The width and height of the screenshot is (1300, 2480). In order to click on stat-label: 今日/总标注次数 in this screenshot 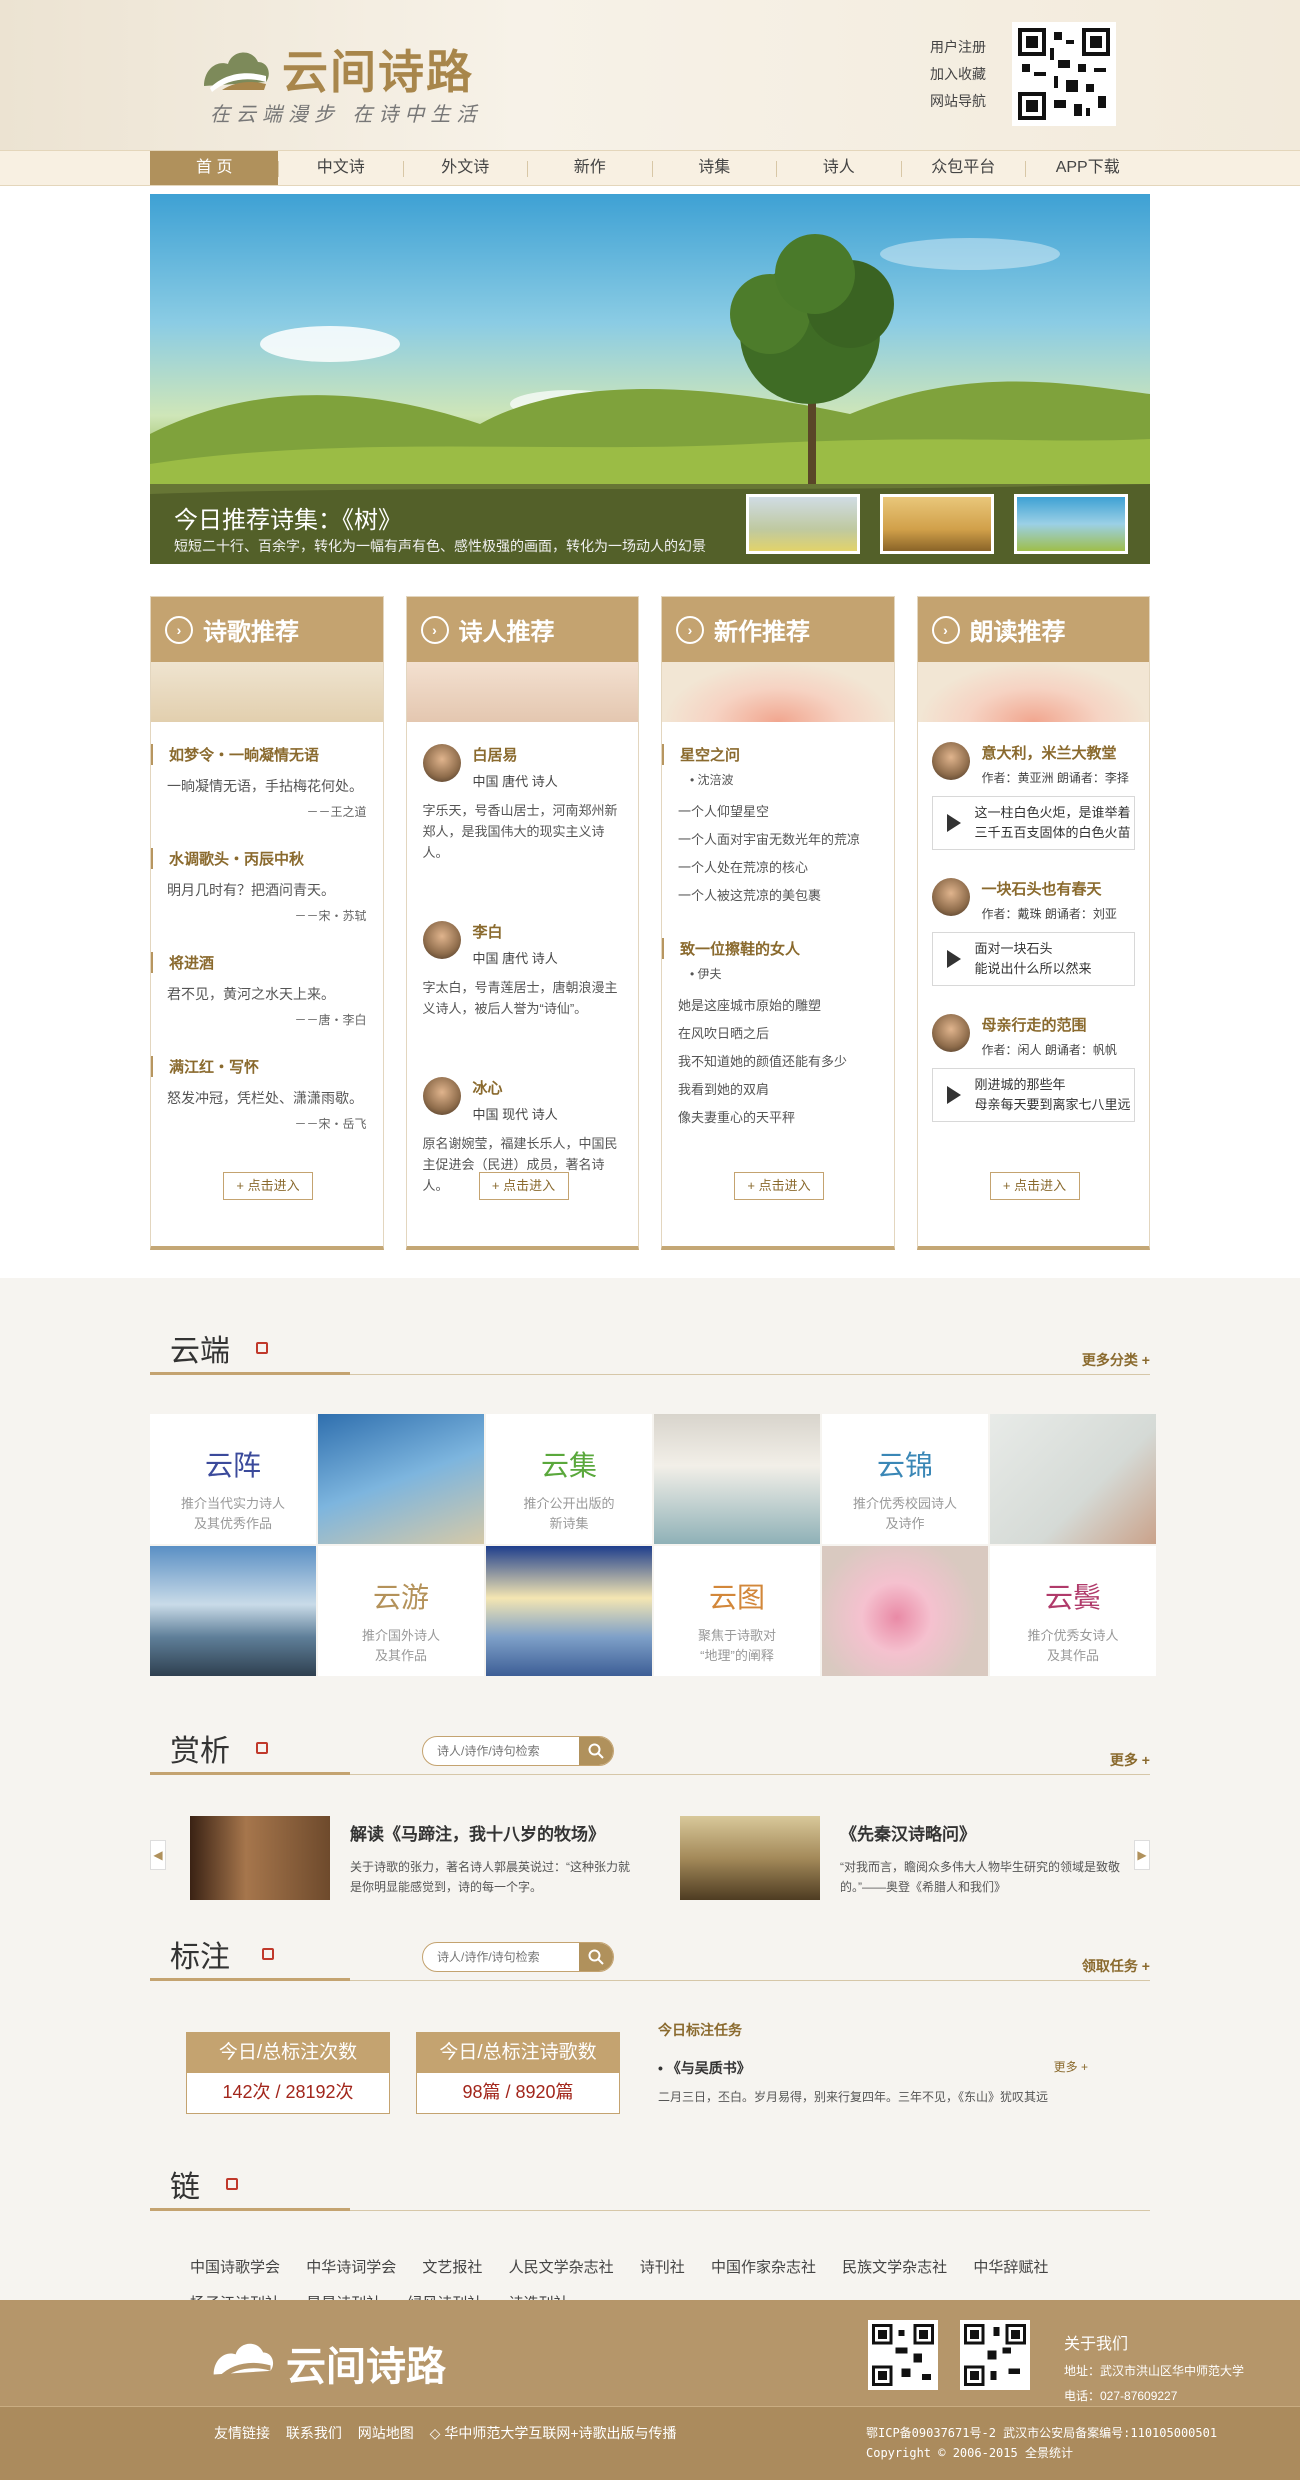, I will do `click(288, 2053)`.